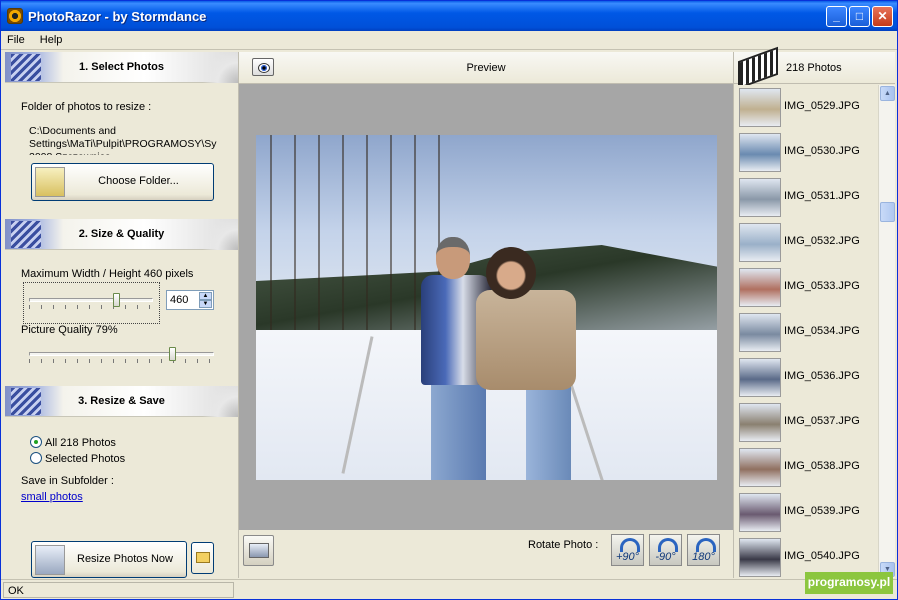  I want to click on watermark: programosy.pl, so click(849, 583).